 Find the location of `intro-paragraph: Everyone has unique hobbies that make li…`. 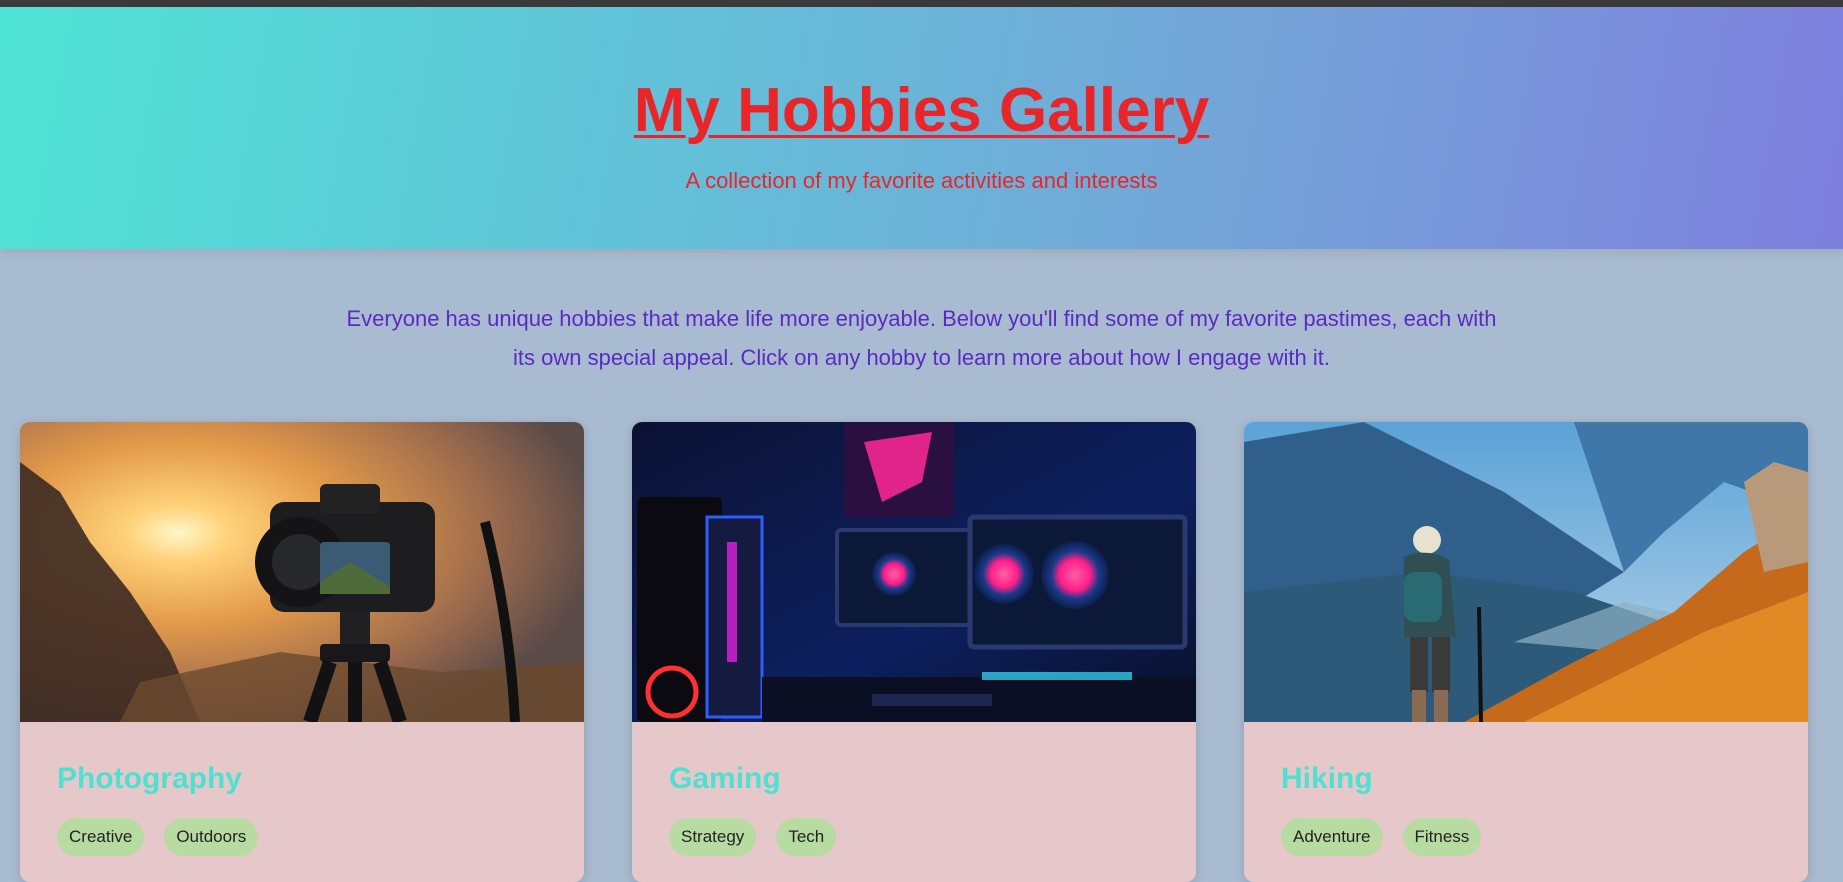

intro-paragraph: Everyone has unique hobbies that make li… is located at coordinates (921, 338).